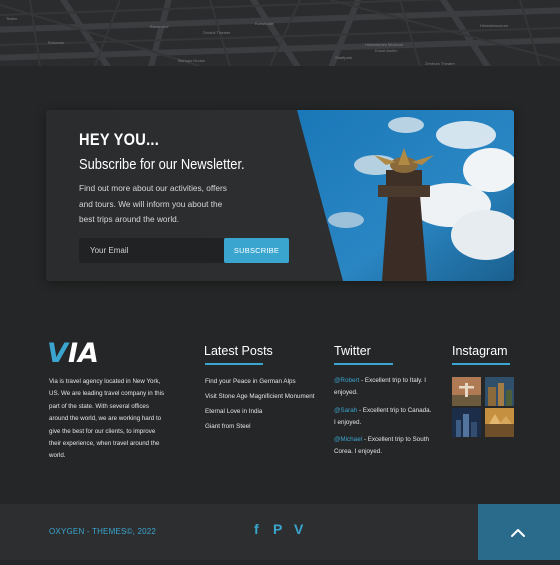  I want to click on pinterest-icon: P, so click(277, 529).